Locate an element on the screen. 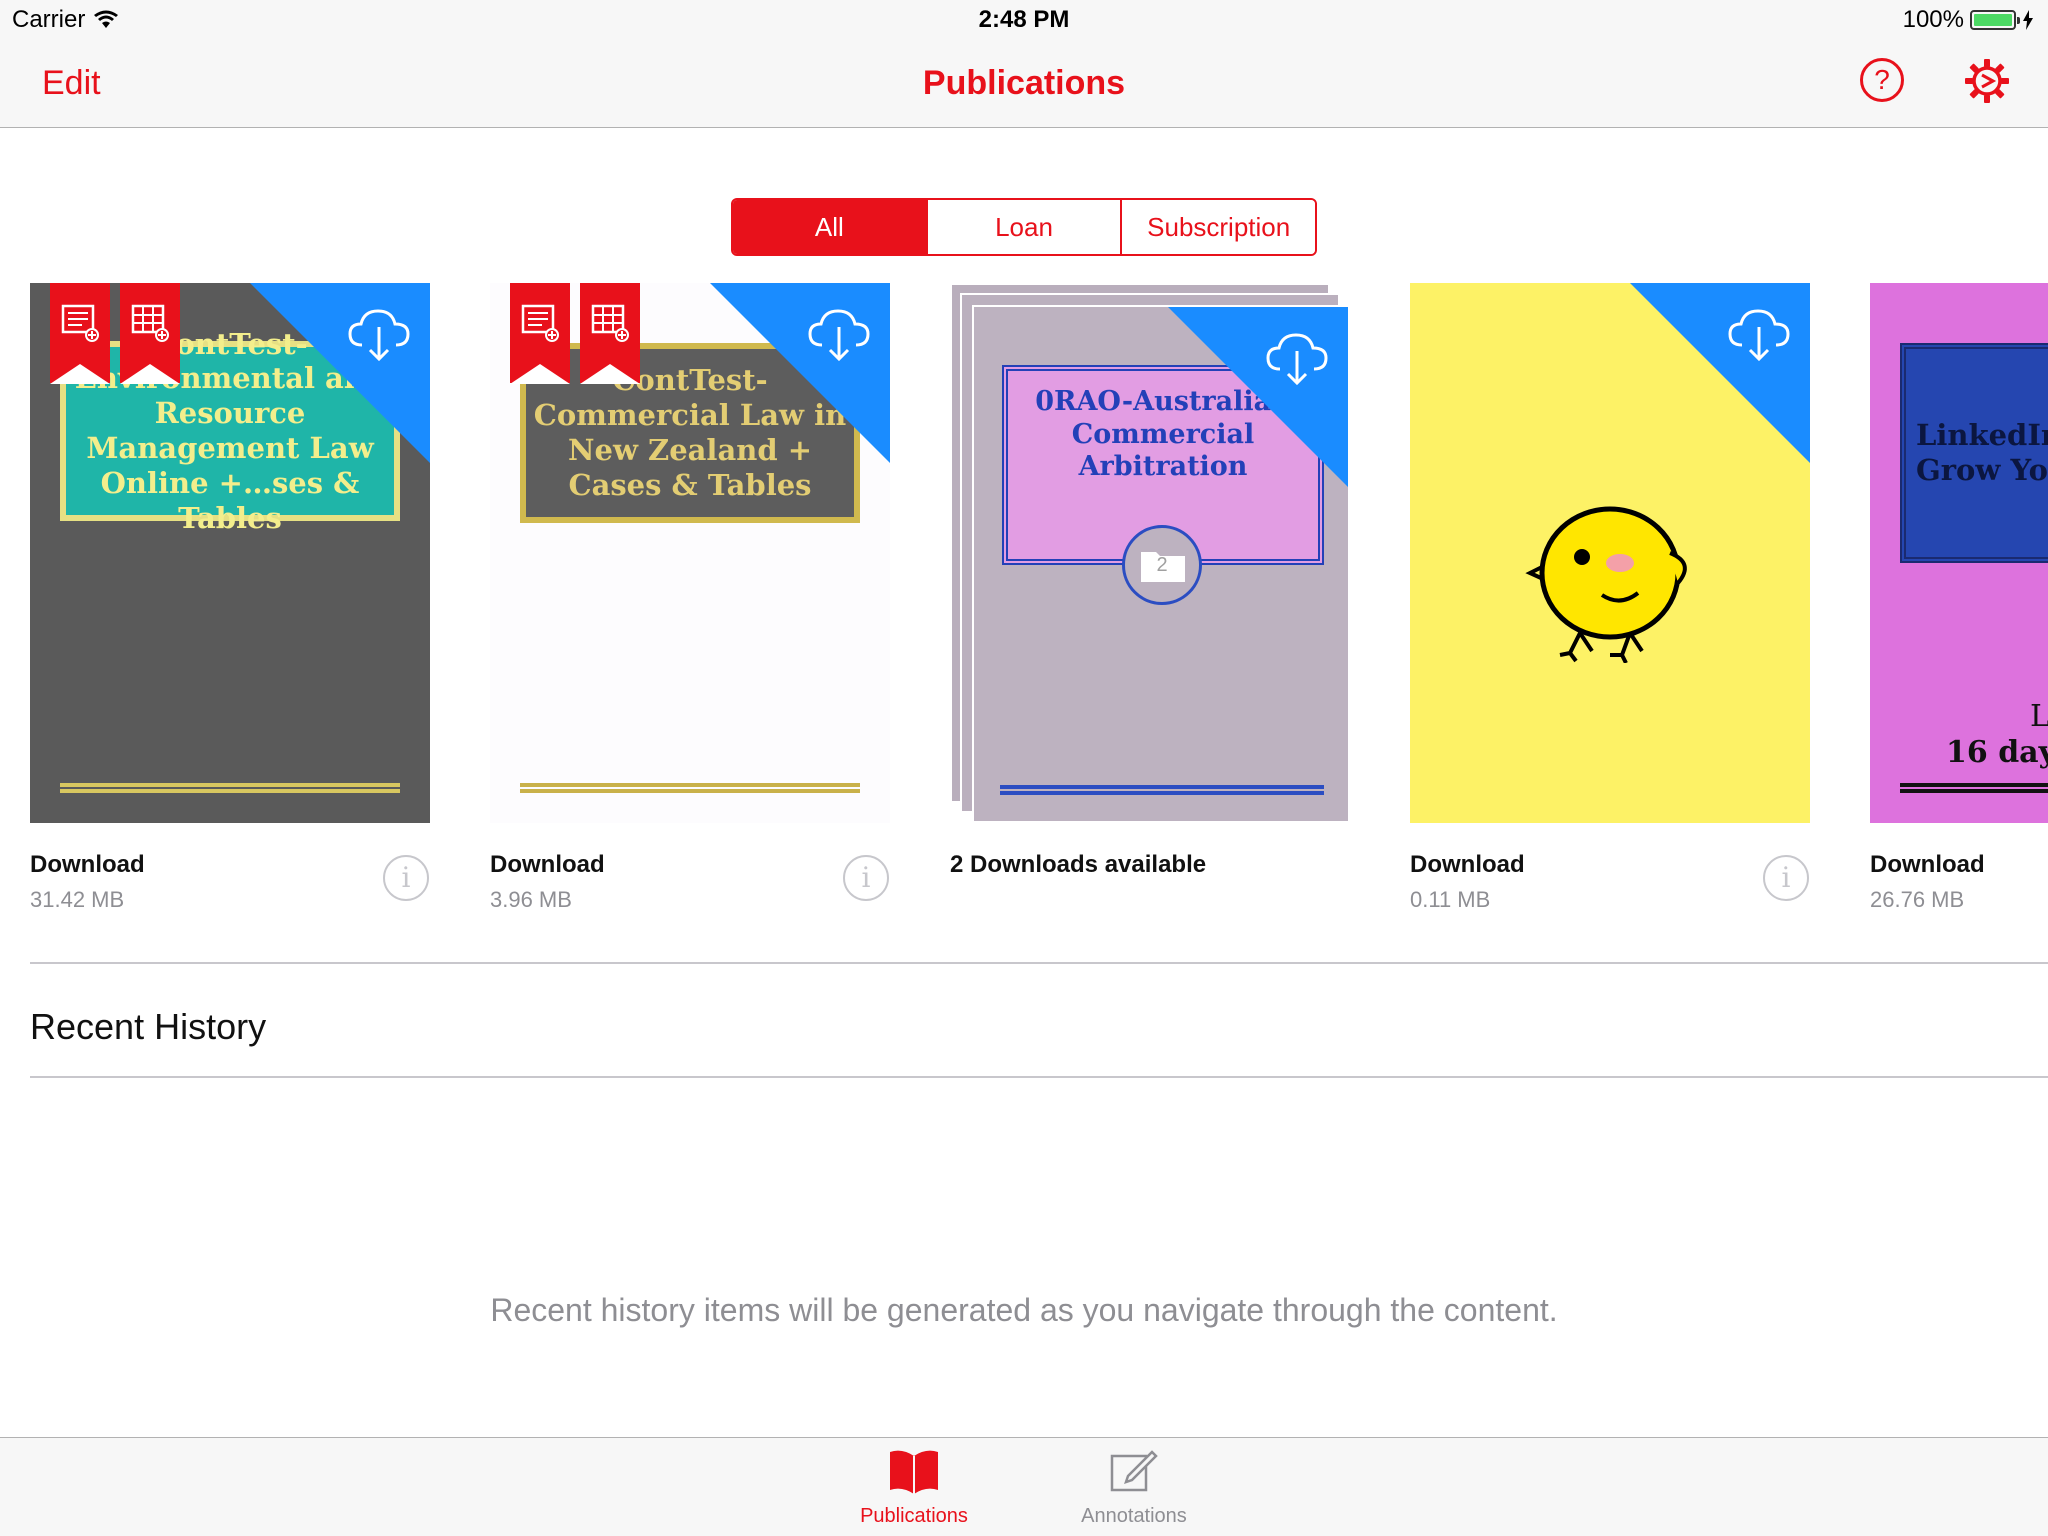  stack-layer-front: 0RAO-Australian Commercial Arbitration 2 is located at coordinates (1161, 564).